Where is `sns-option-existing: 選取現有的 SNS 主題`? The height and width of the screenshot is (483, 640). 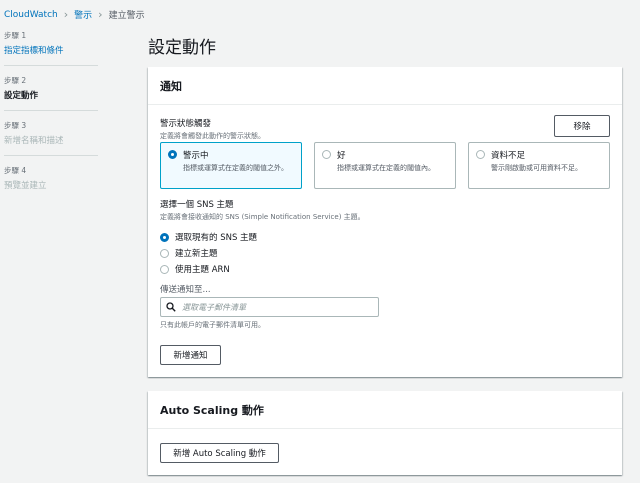 sns-option-existing: 選取現有的 SNS 主題 is located at coordinates (262, 237).